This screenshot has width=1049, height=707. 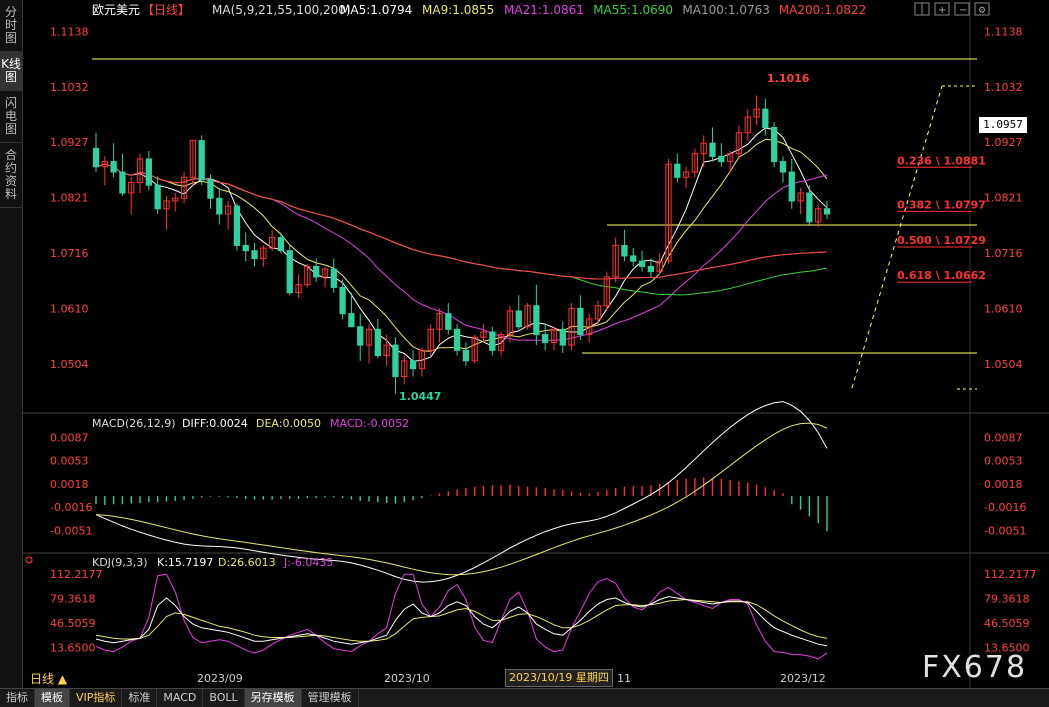 I want to click on macd-diff: DIFF:0.0024, so click(x=215, y=423).